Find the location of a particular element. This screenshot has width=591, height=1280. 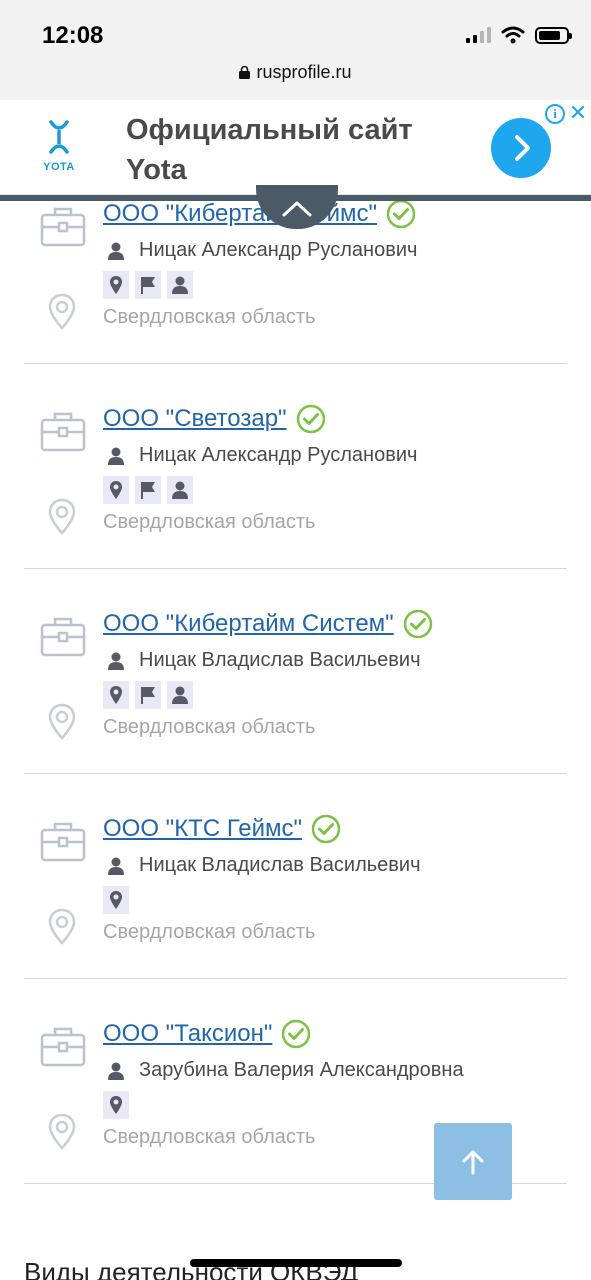

yota-logo: YOTA is located at coordinates (59, 146).